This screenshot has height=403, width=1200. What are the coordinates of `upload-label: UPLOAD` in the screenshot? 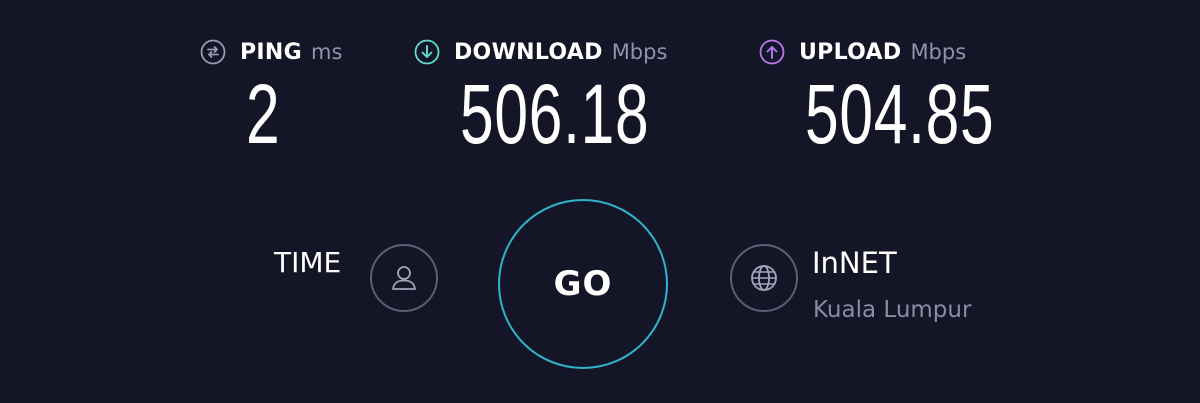 It's located at (850, 52).